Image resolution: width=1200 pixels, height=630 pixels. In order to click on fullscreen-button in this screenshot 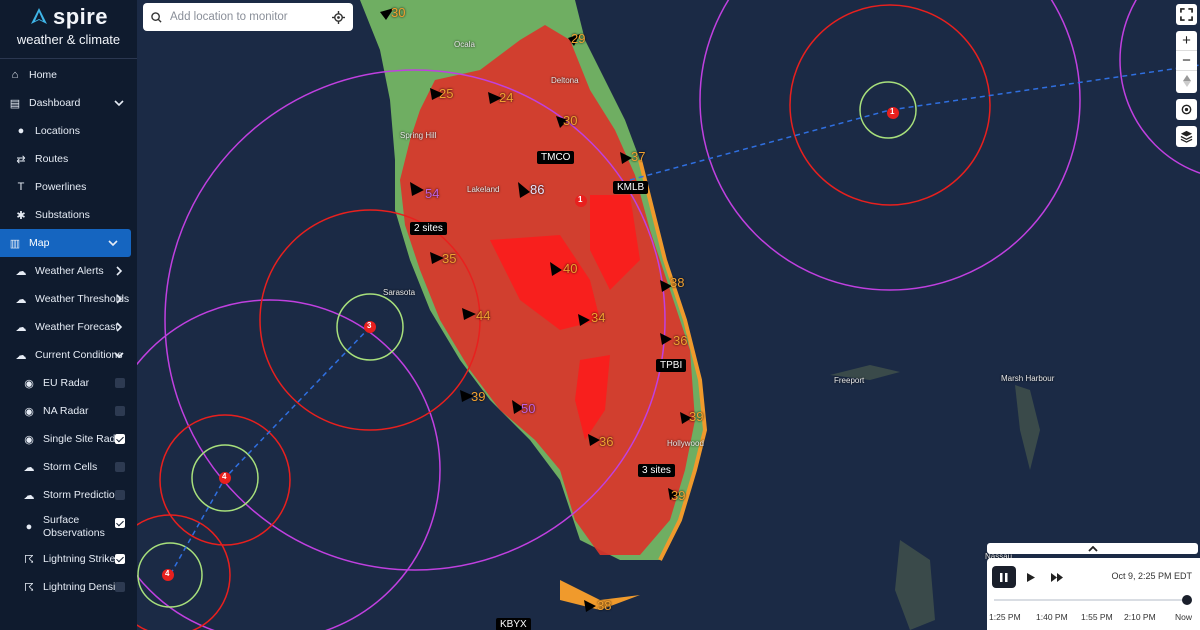, I will do `click(1186, 14)`.